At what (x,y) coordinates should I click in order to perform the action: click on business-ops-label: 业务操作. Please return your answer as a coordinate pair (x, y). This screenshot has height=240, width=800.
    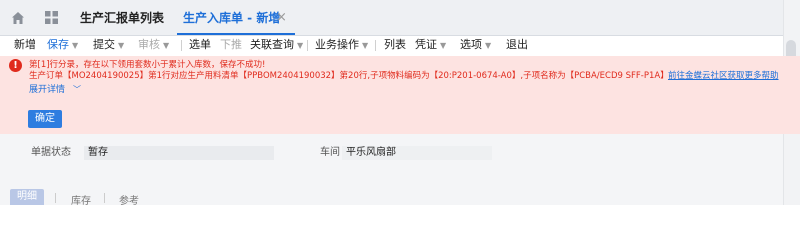
    Looking at the image, I should click on (337, 44).